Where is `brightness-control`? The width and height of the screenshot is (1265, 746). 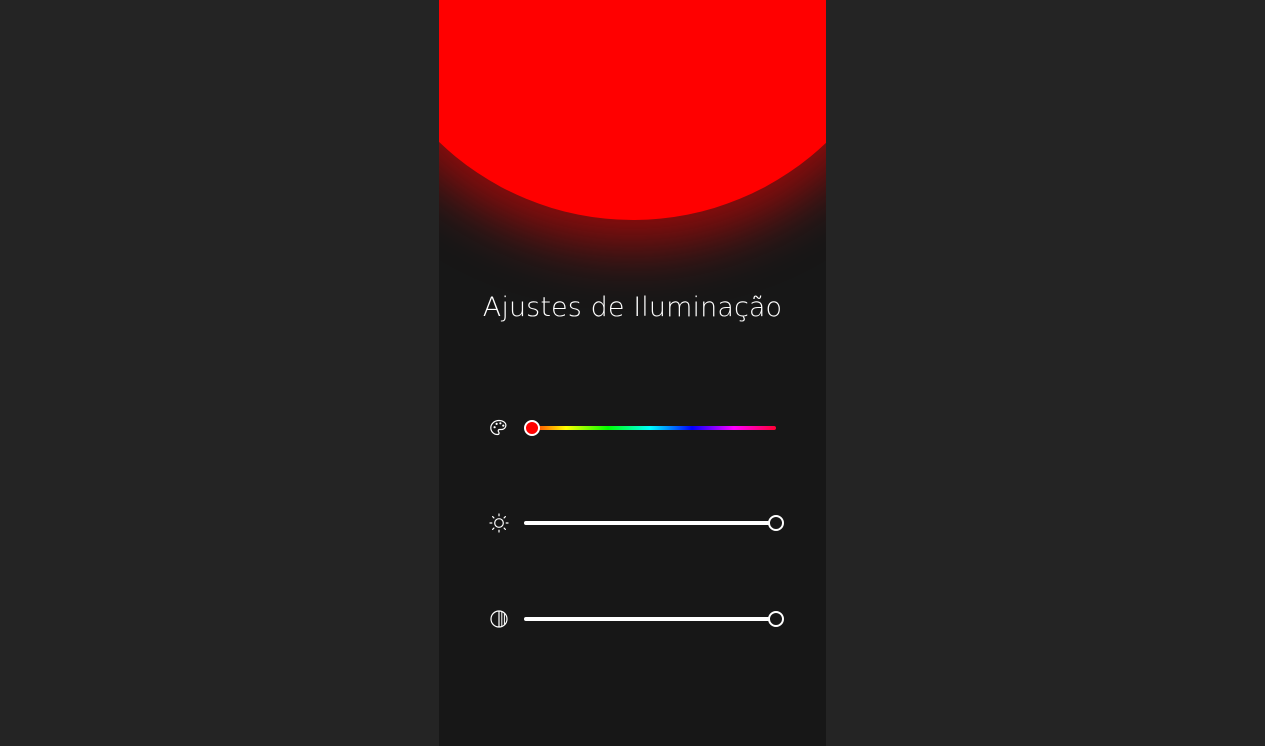
brightness-control is located at coordinates (636, 523).